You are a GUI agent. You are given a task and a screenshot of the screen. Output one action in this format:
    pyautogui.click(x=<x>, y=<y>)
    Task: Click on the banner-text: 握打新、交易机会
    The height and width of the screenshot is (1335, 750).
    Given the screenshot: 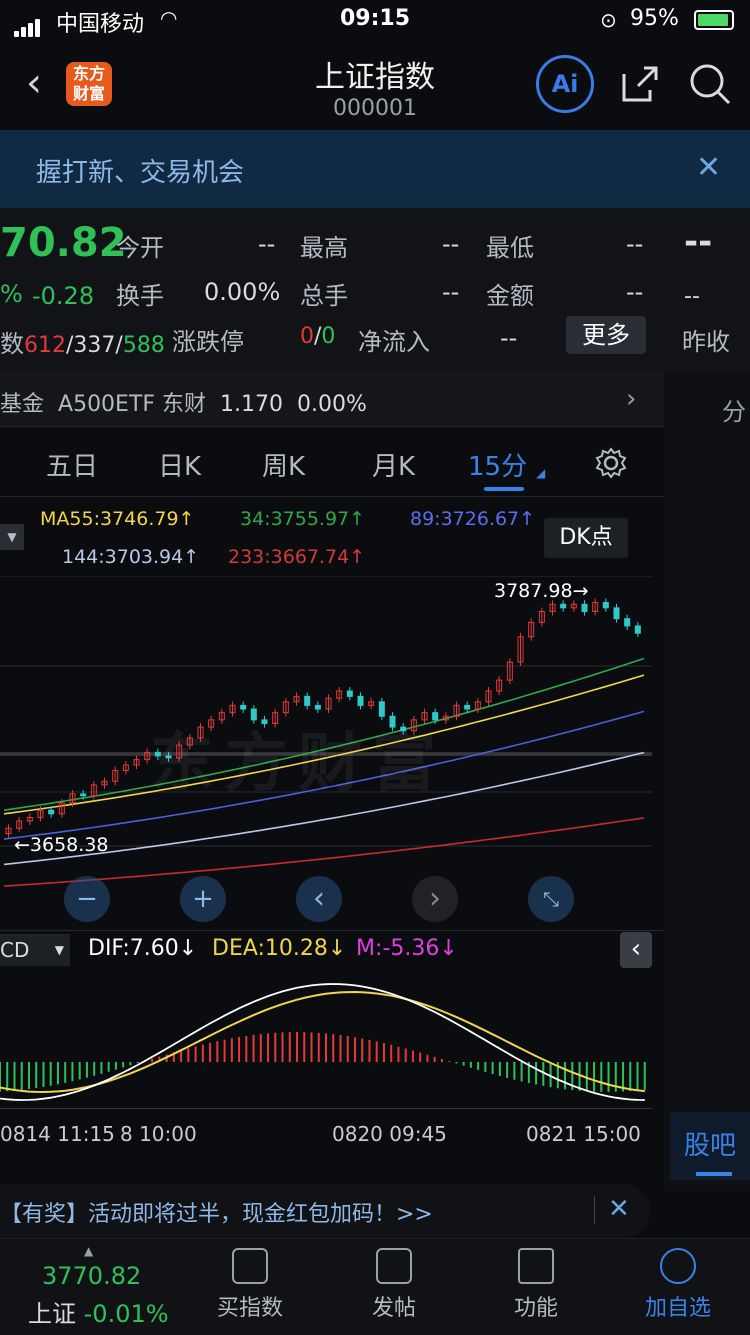 What is the action you would take?
    pyautogui.click(x=140, y=173)
    